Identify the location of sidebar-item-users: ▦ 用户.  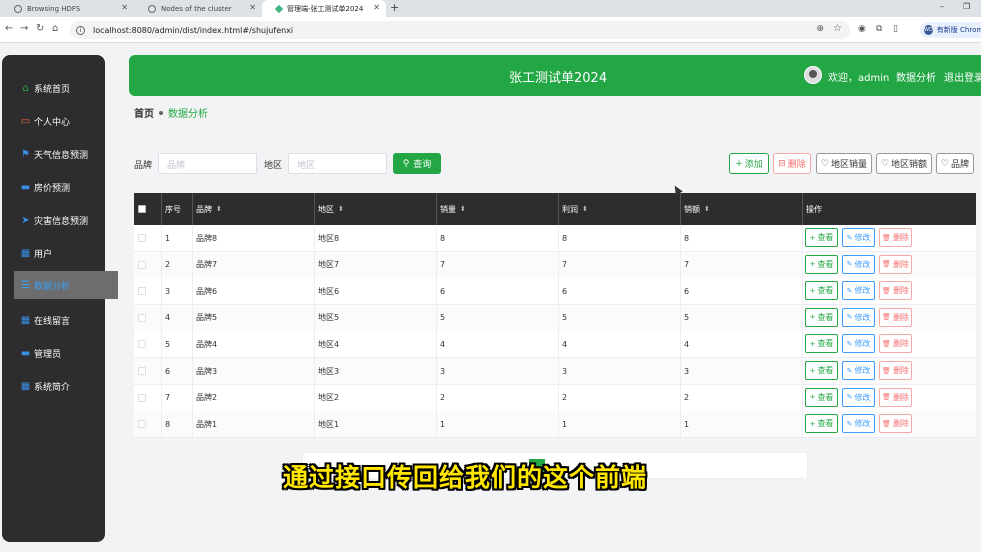
(53, 253).